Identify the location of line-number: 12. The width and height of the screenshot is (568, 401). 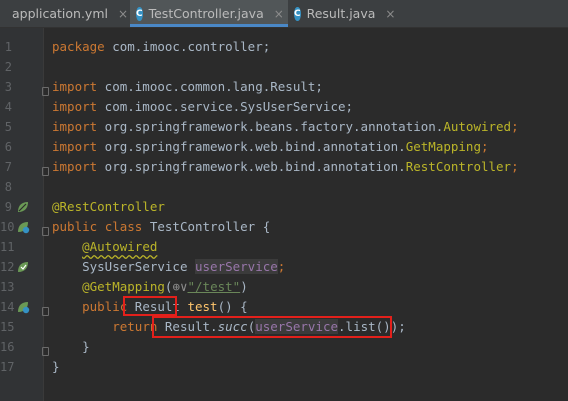
(7, 267).